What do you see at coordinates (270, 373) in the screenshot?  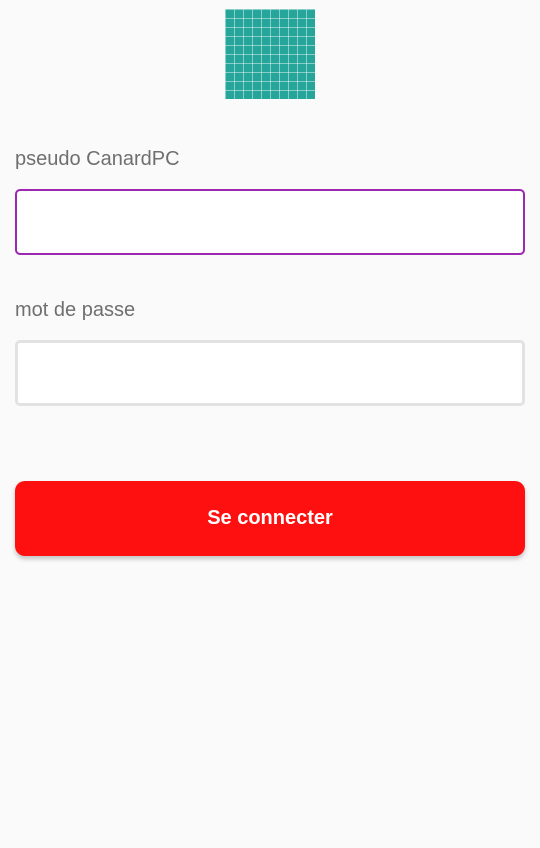 I see `password-input` at bounding box center [270, 373].